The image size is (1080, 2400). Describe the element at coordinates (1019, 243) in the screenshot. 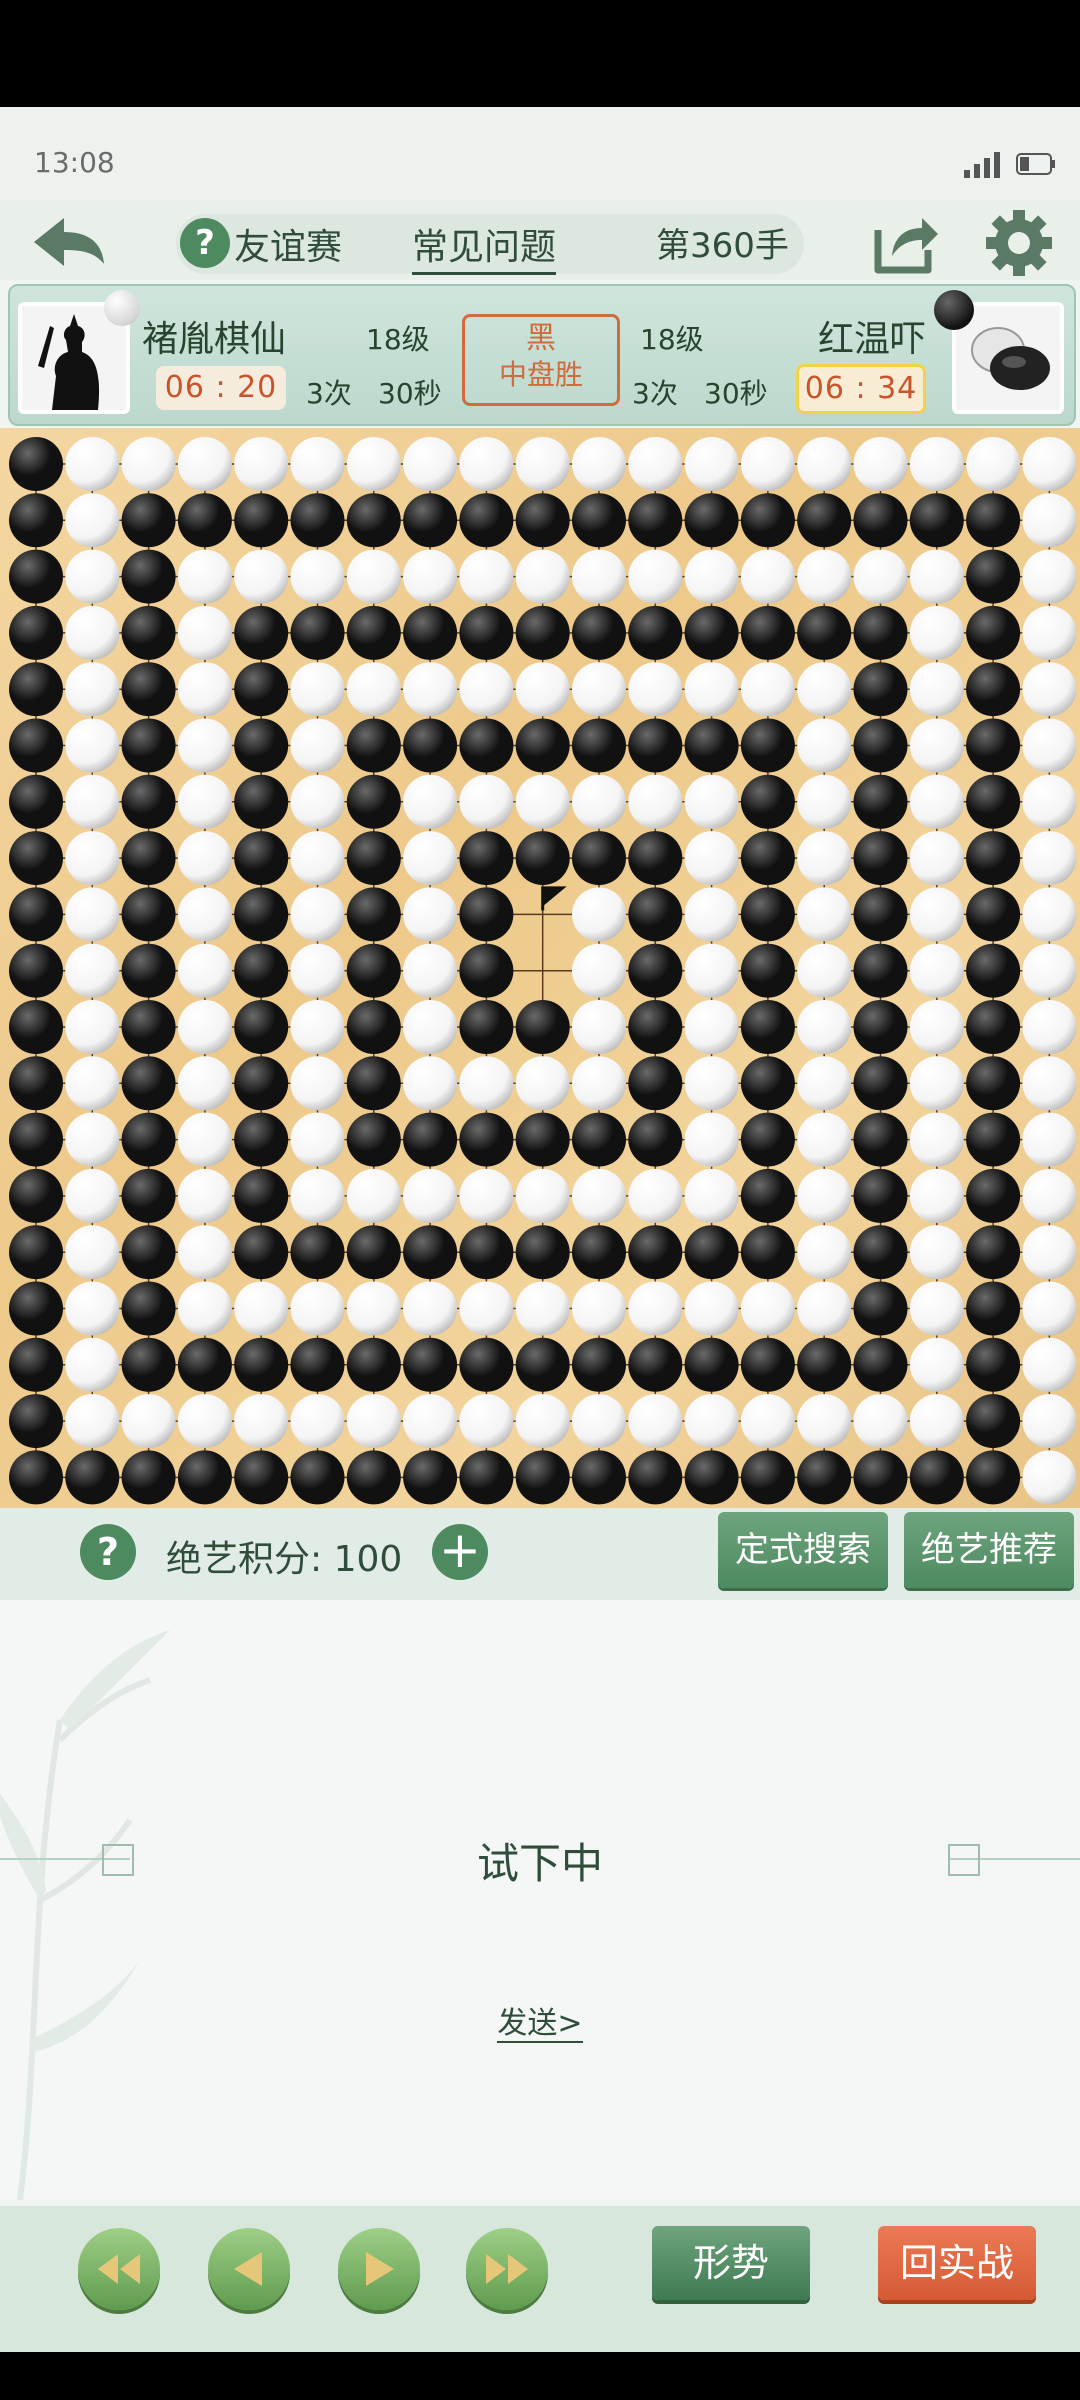

I see `gear-icon` at that location.